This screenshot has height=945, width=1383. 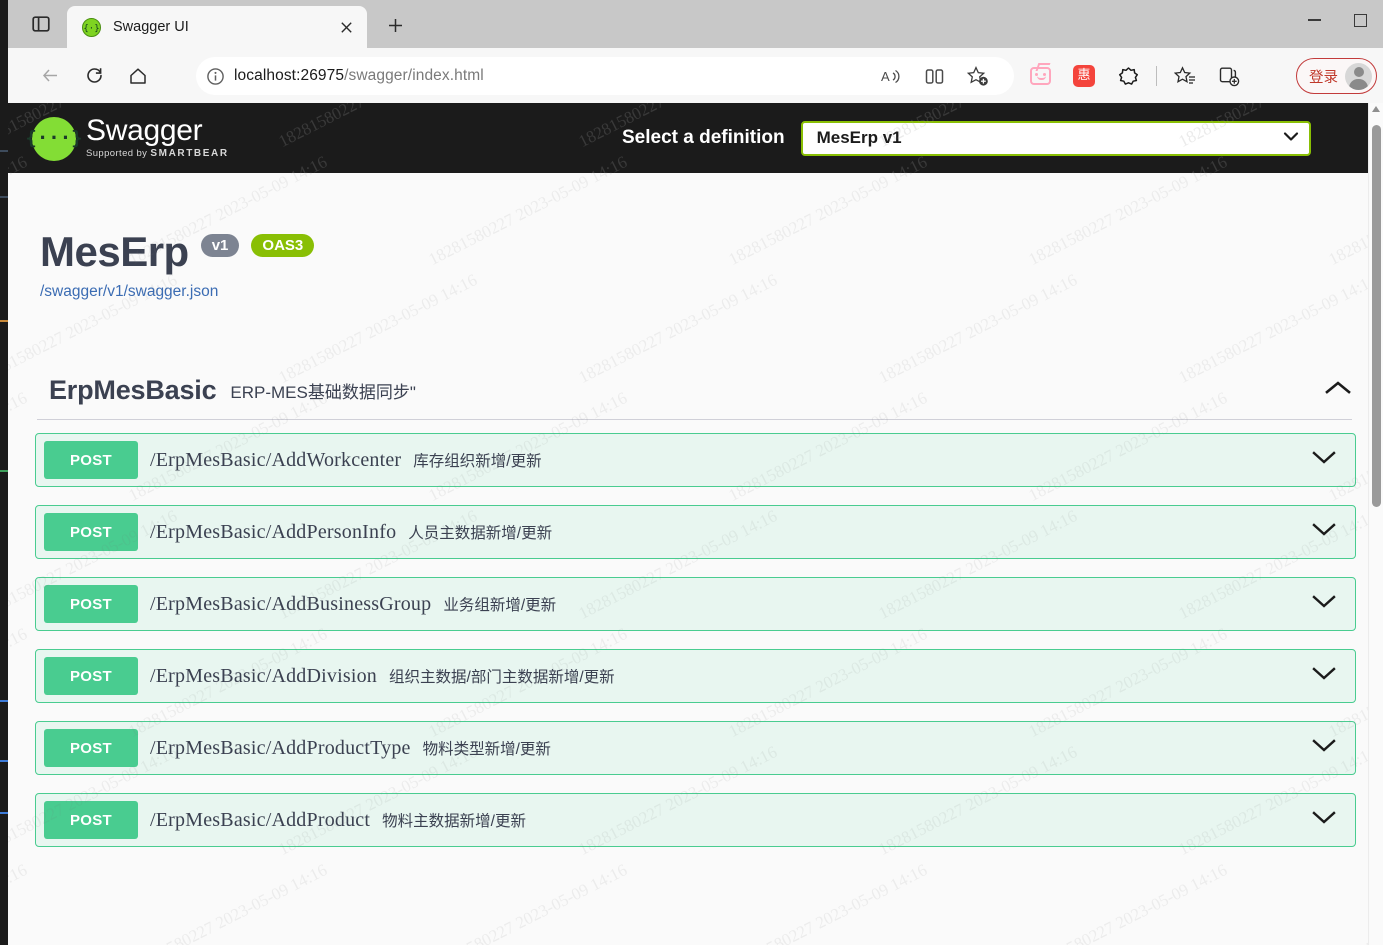 What do you see at coordinates (477, 461) in the screenshot?
I see `operation-summary: 库存组织新增/更新` at bounding box center [477, 461].